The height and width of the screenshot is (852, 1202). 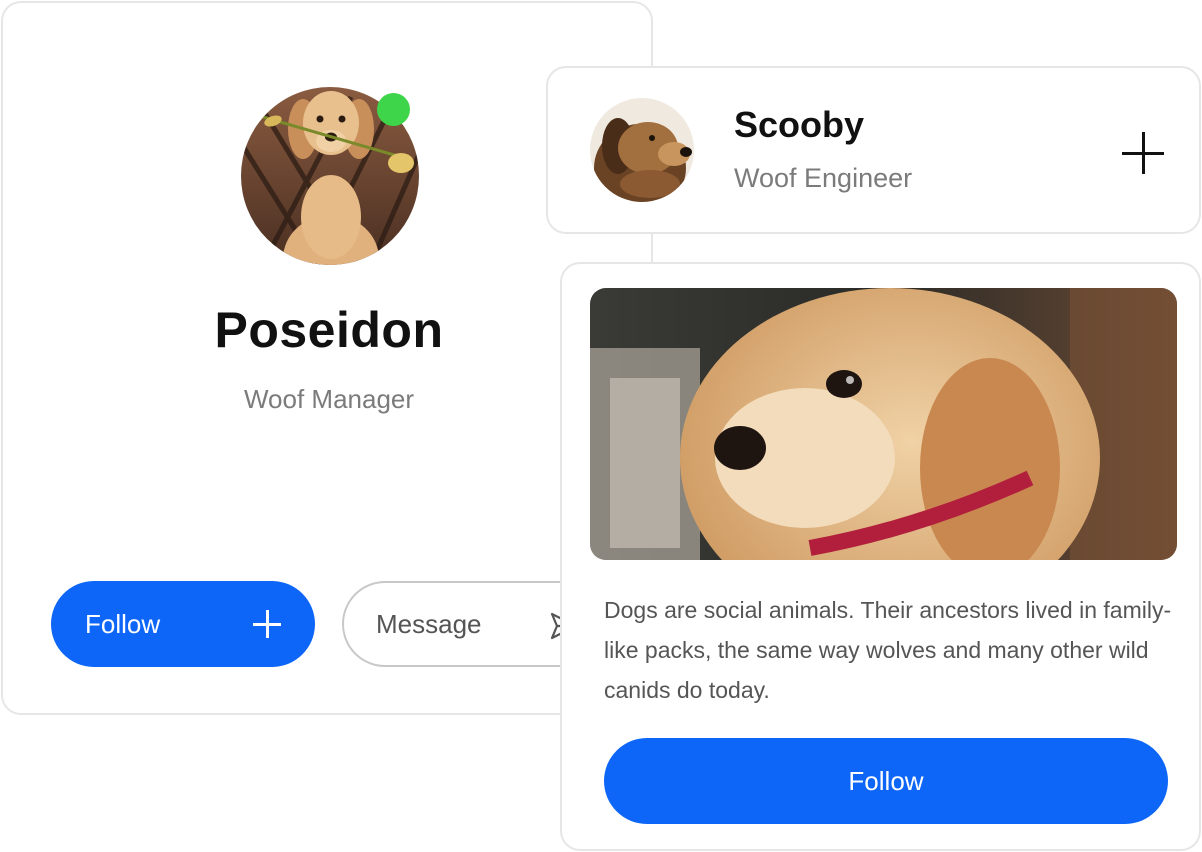 What do you see at coordinates (329, 330) in the screenshot?
I see `profile-name: Poseidon` at bounding box center [329, 330].